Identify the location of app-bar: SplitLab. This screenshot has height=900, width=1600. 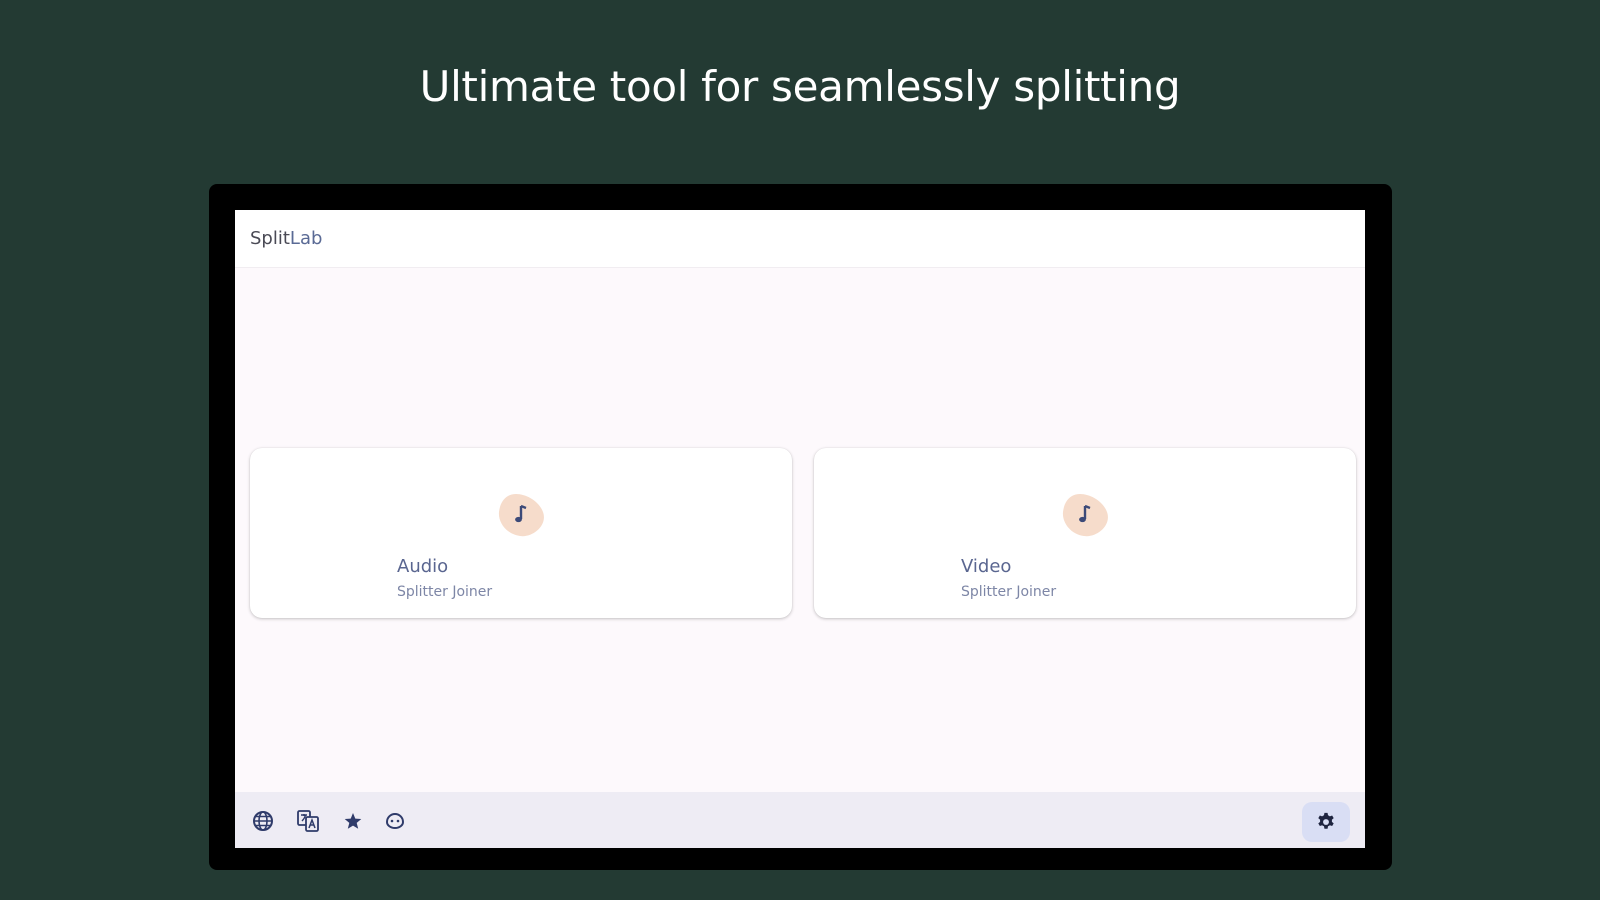
(800, 239).